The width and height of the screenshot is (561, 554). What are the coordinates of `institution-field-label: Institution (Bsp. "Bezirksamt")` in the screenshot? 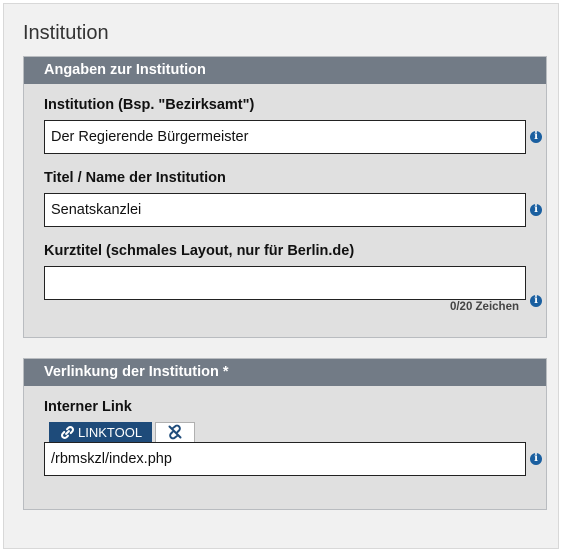 It's located at (149, 105).